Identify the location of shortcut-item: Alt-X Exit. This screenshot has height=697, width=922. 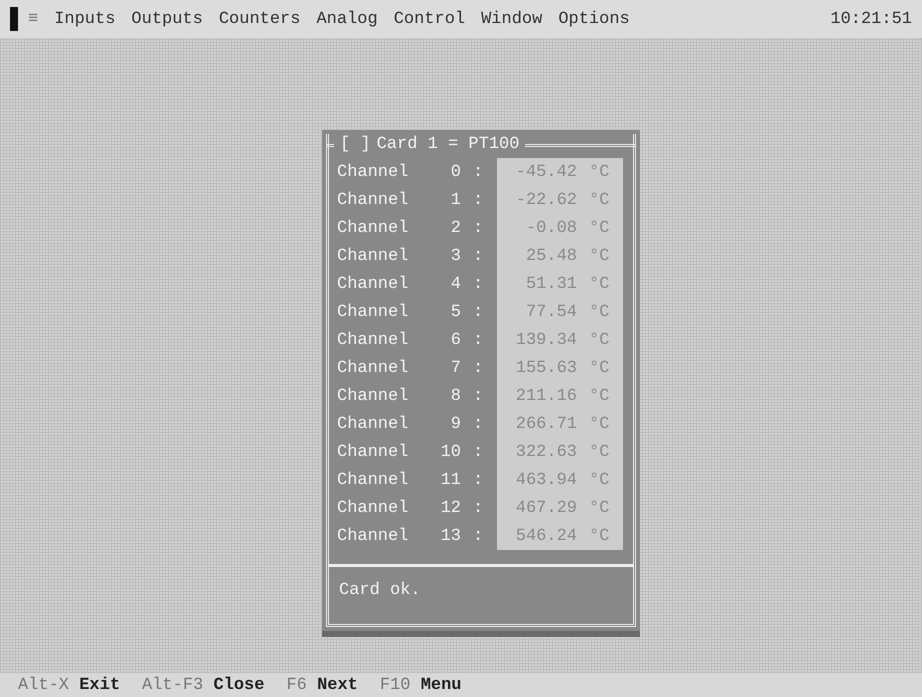
(69, 685).